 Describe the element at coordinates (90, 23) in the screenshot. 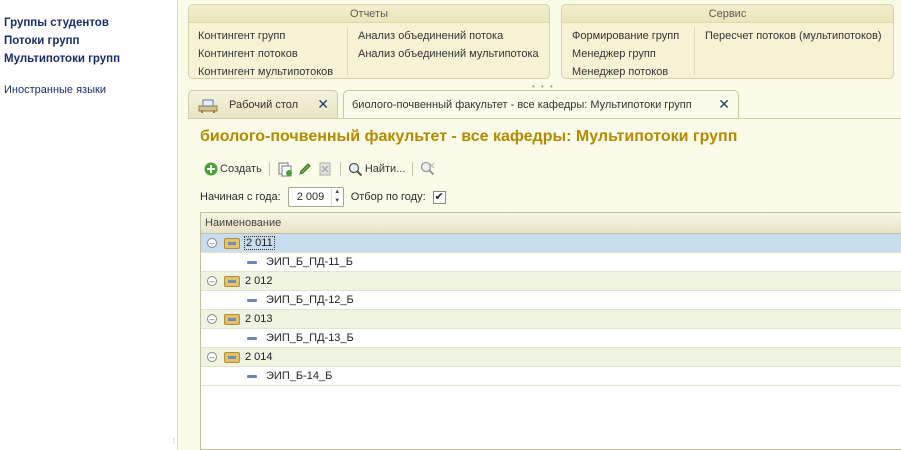

I see `sidebar-item-student-groups: Группы студентов` at that location.